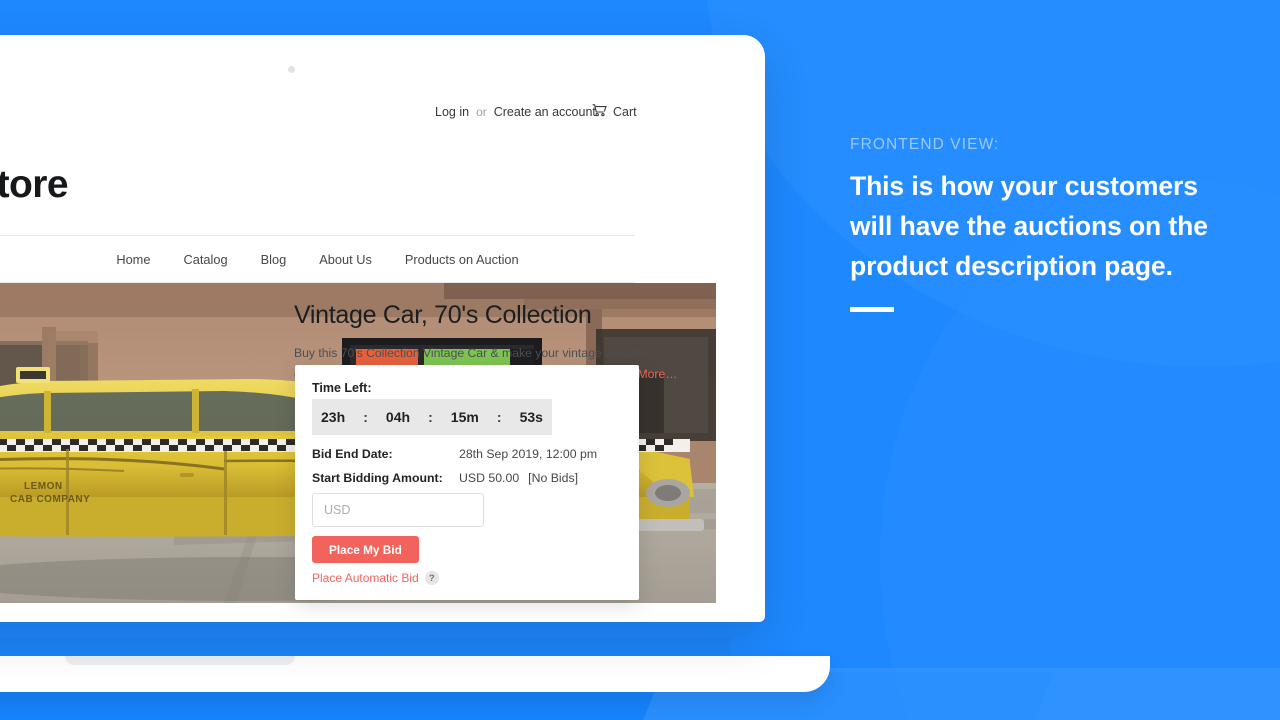 The height and width of the screenshot is (720, 1280). What do you see at coordinates (872, 309) in the screenshot?
I see `caption-rule` at bounding box center [872, 309].